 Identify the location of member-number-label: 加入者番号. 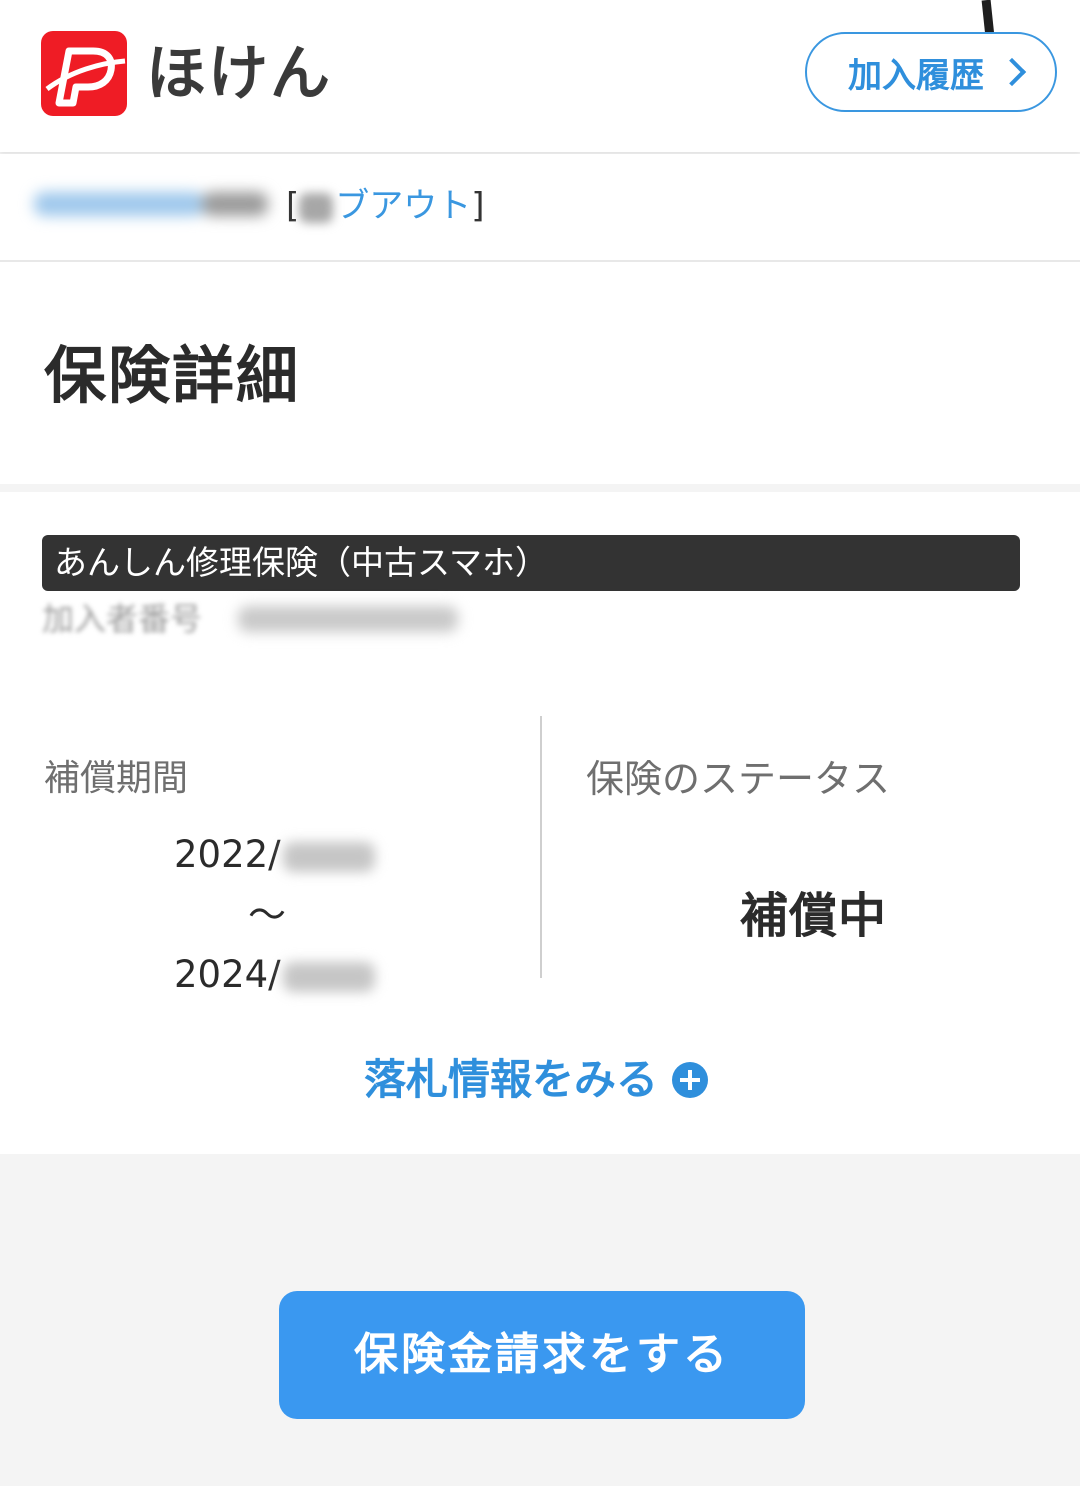
(122, 619).